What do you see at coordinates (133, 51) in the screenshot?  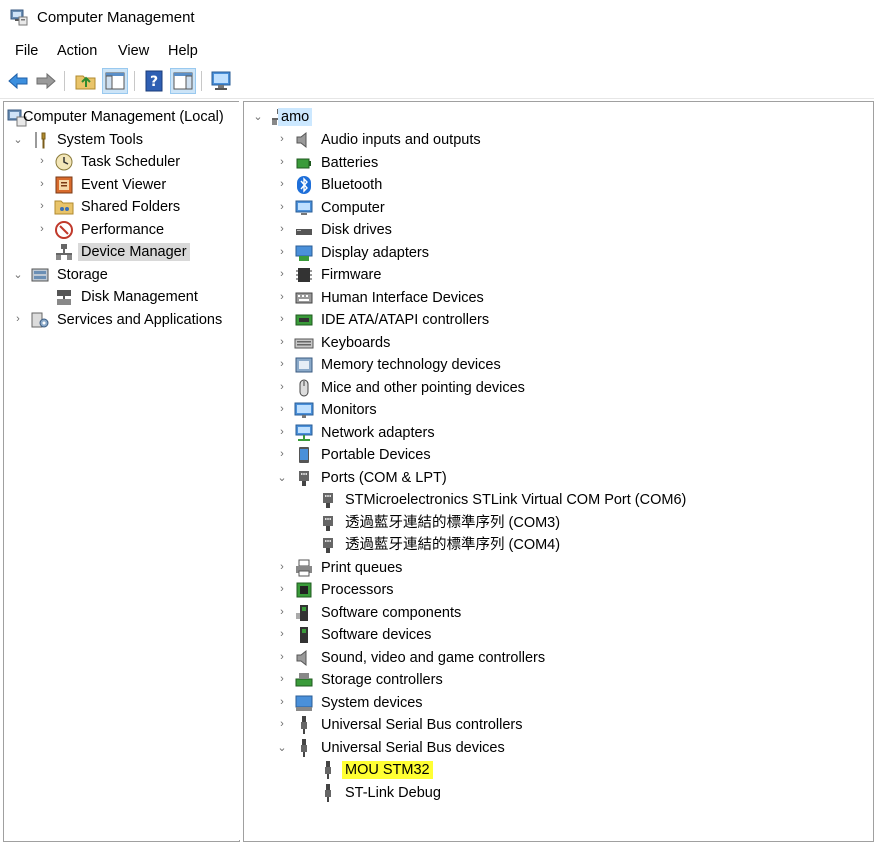 I see `menu-view: View` at bounding box center [133, 51].